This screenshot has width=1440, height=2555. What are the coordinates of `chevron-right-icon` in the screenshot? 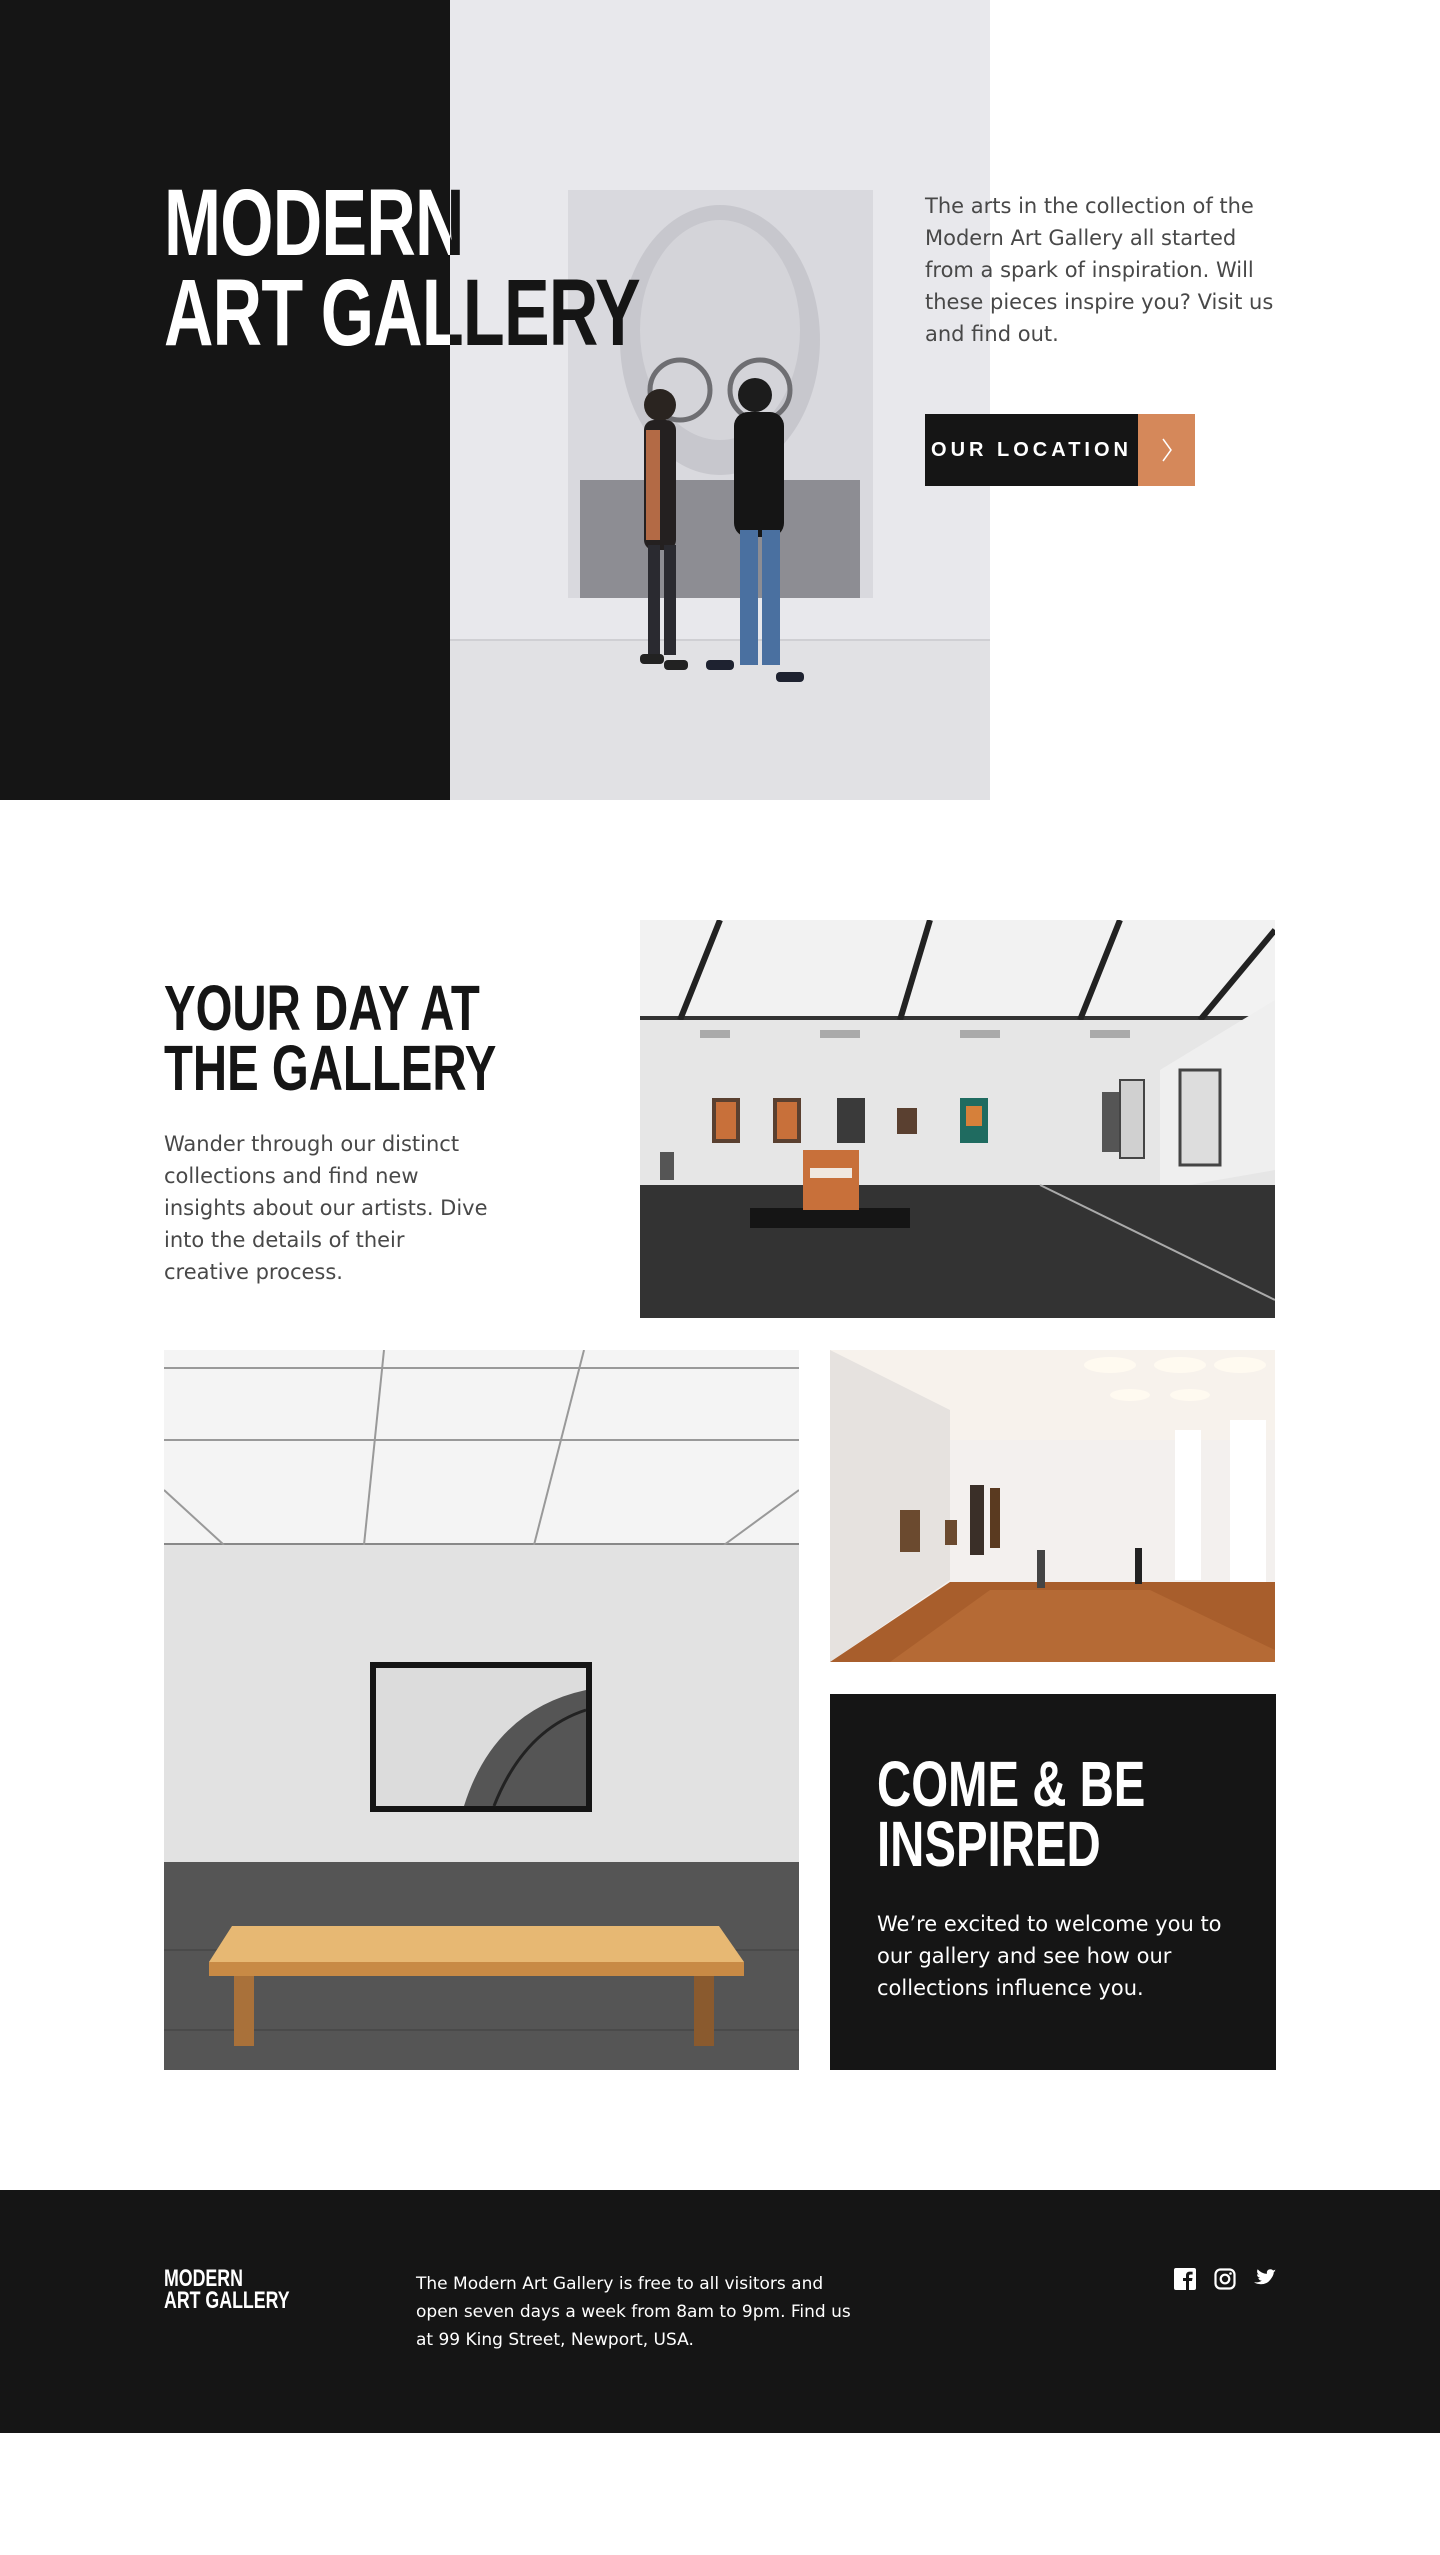 It's located at (1166, 450).